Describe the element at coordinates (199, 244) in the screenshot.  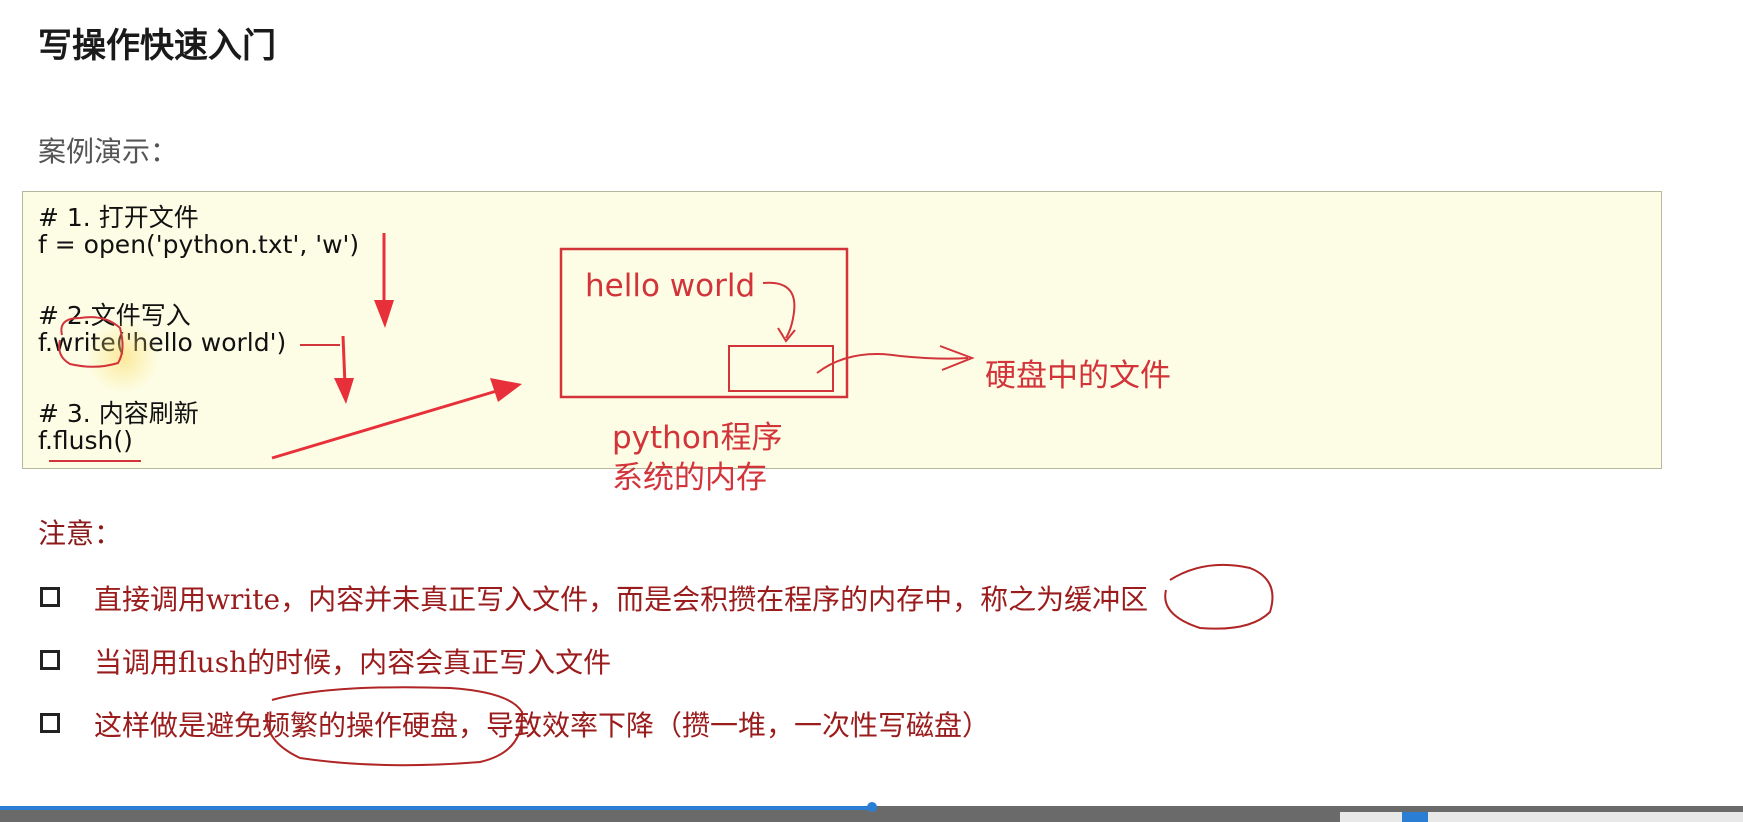
I see `code-line-2: f = open('python.txt', 'w')` at that location.